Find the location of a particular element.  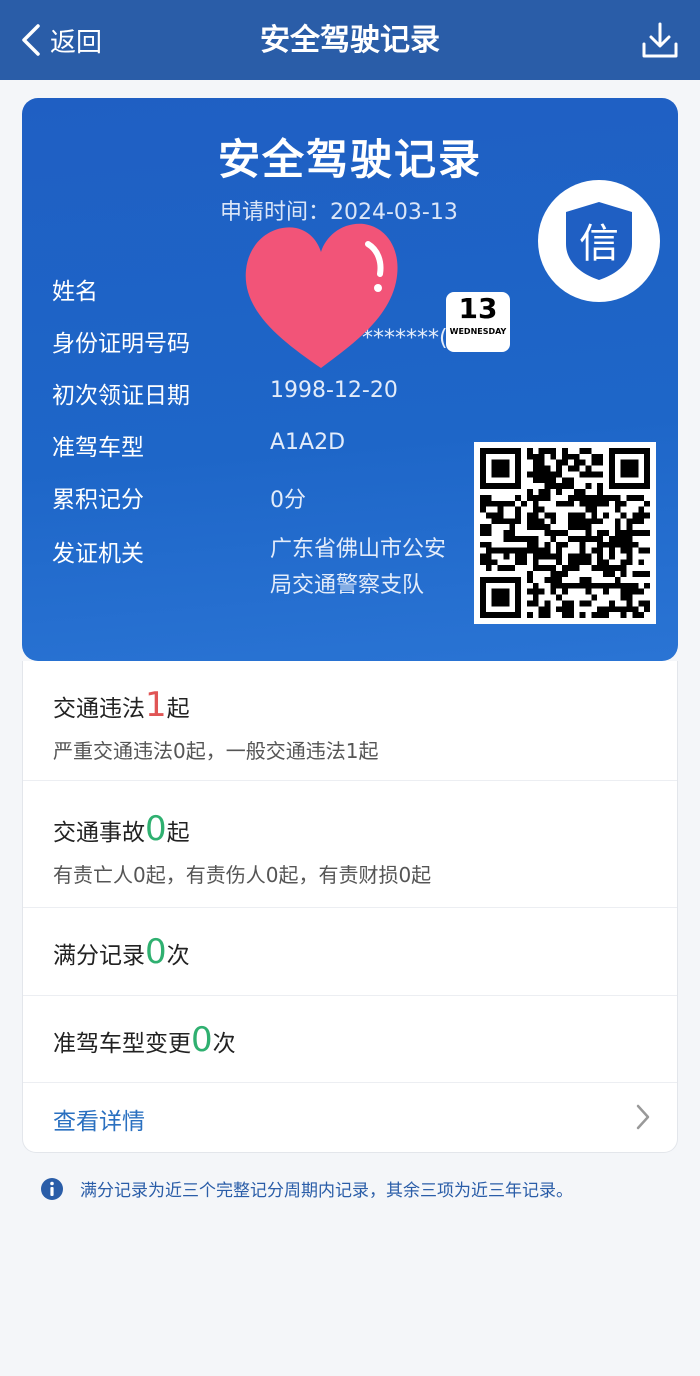

accident-summary: 交通事故0起 is located at coordinates (121, 829).